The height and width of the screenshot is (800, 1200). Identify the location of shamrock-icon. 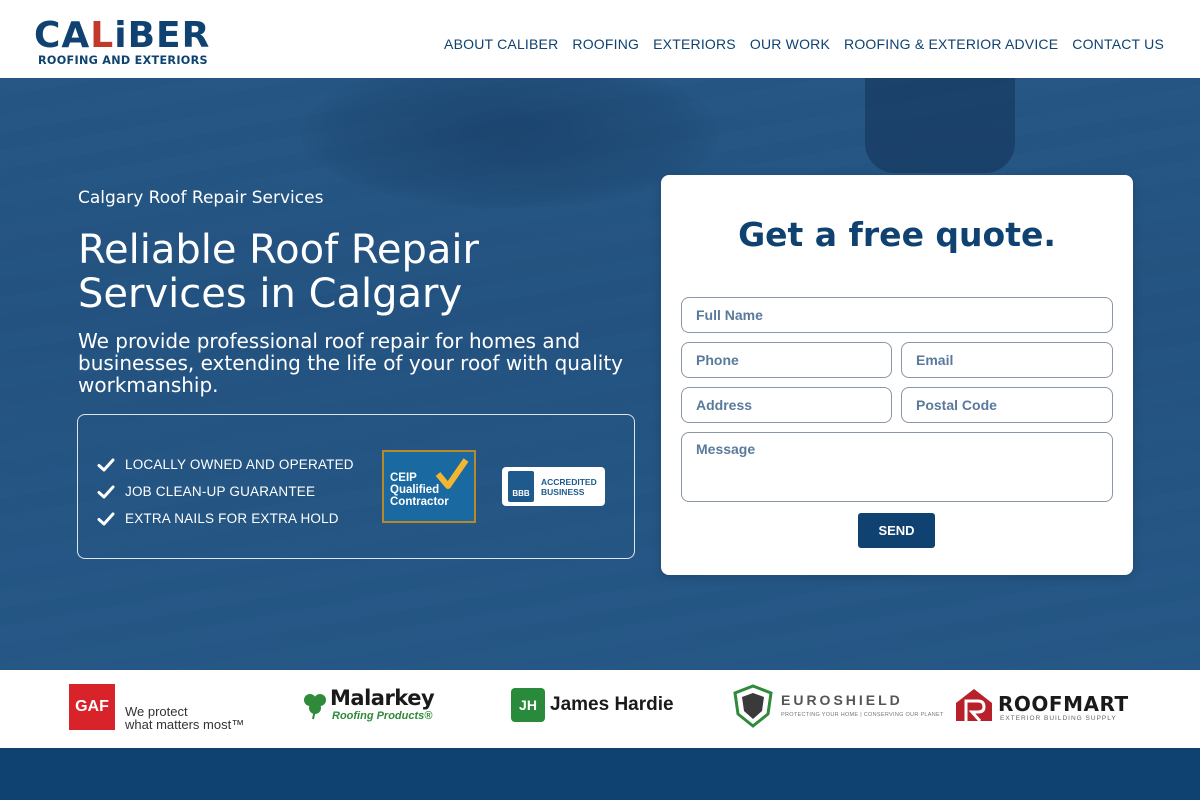
(315, 707).